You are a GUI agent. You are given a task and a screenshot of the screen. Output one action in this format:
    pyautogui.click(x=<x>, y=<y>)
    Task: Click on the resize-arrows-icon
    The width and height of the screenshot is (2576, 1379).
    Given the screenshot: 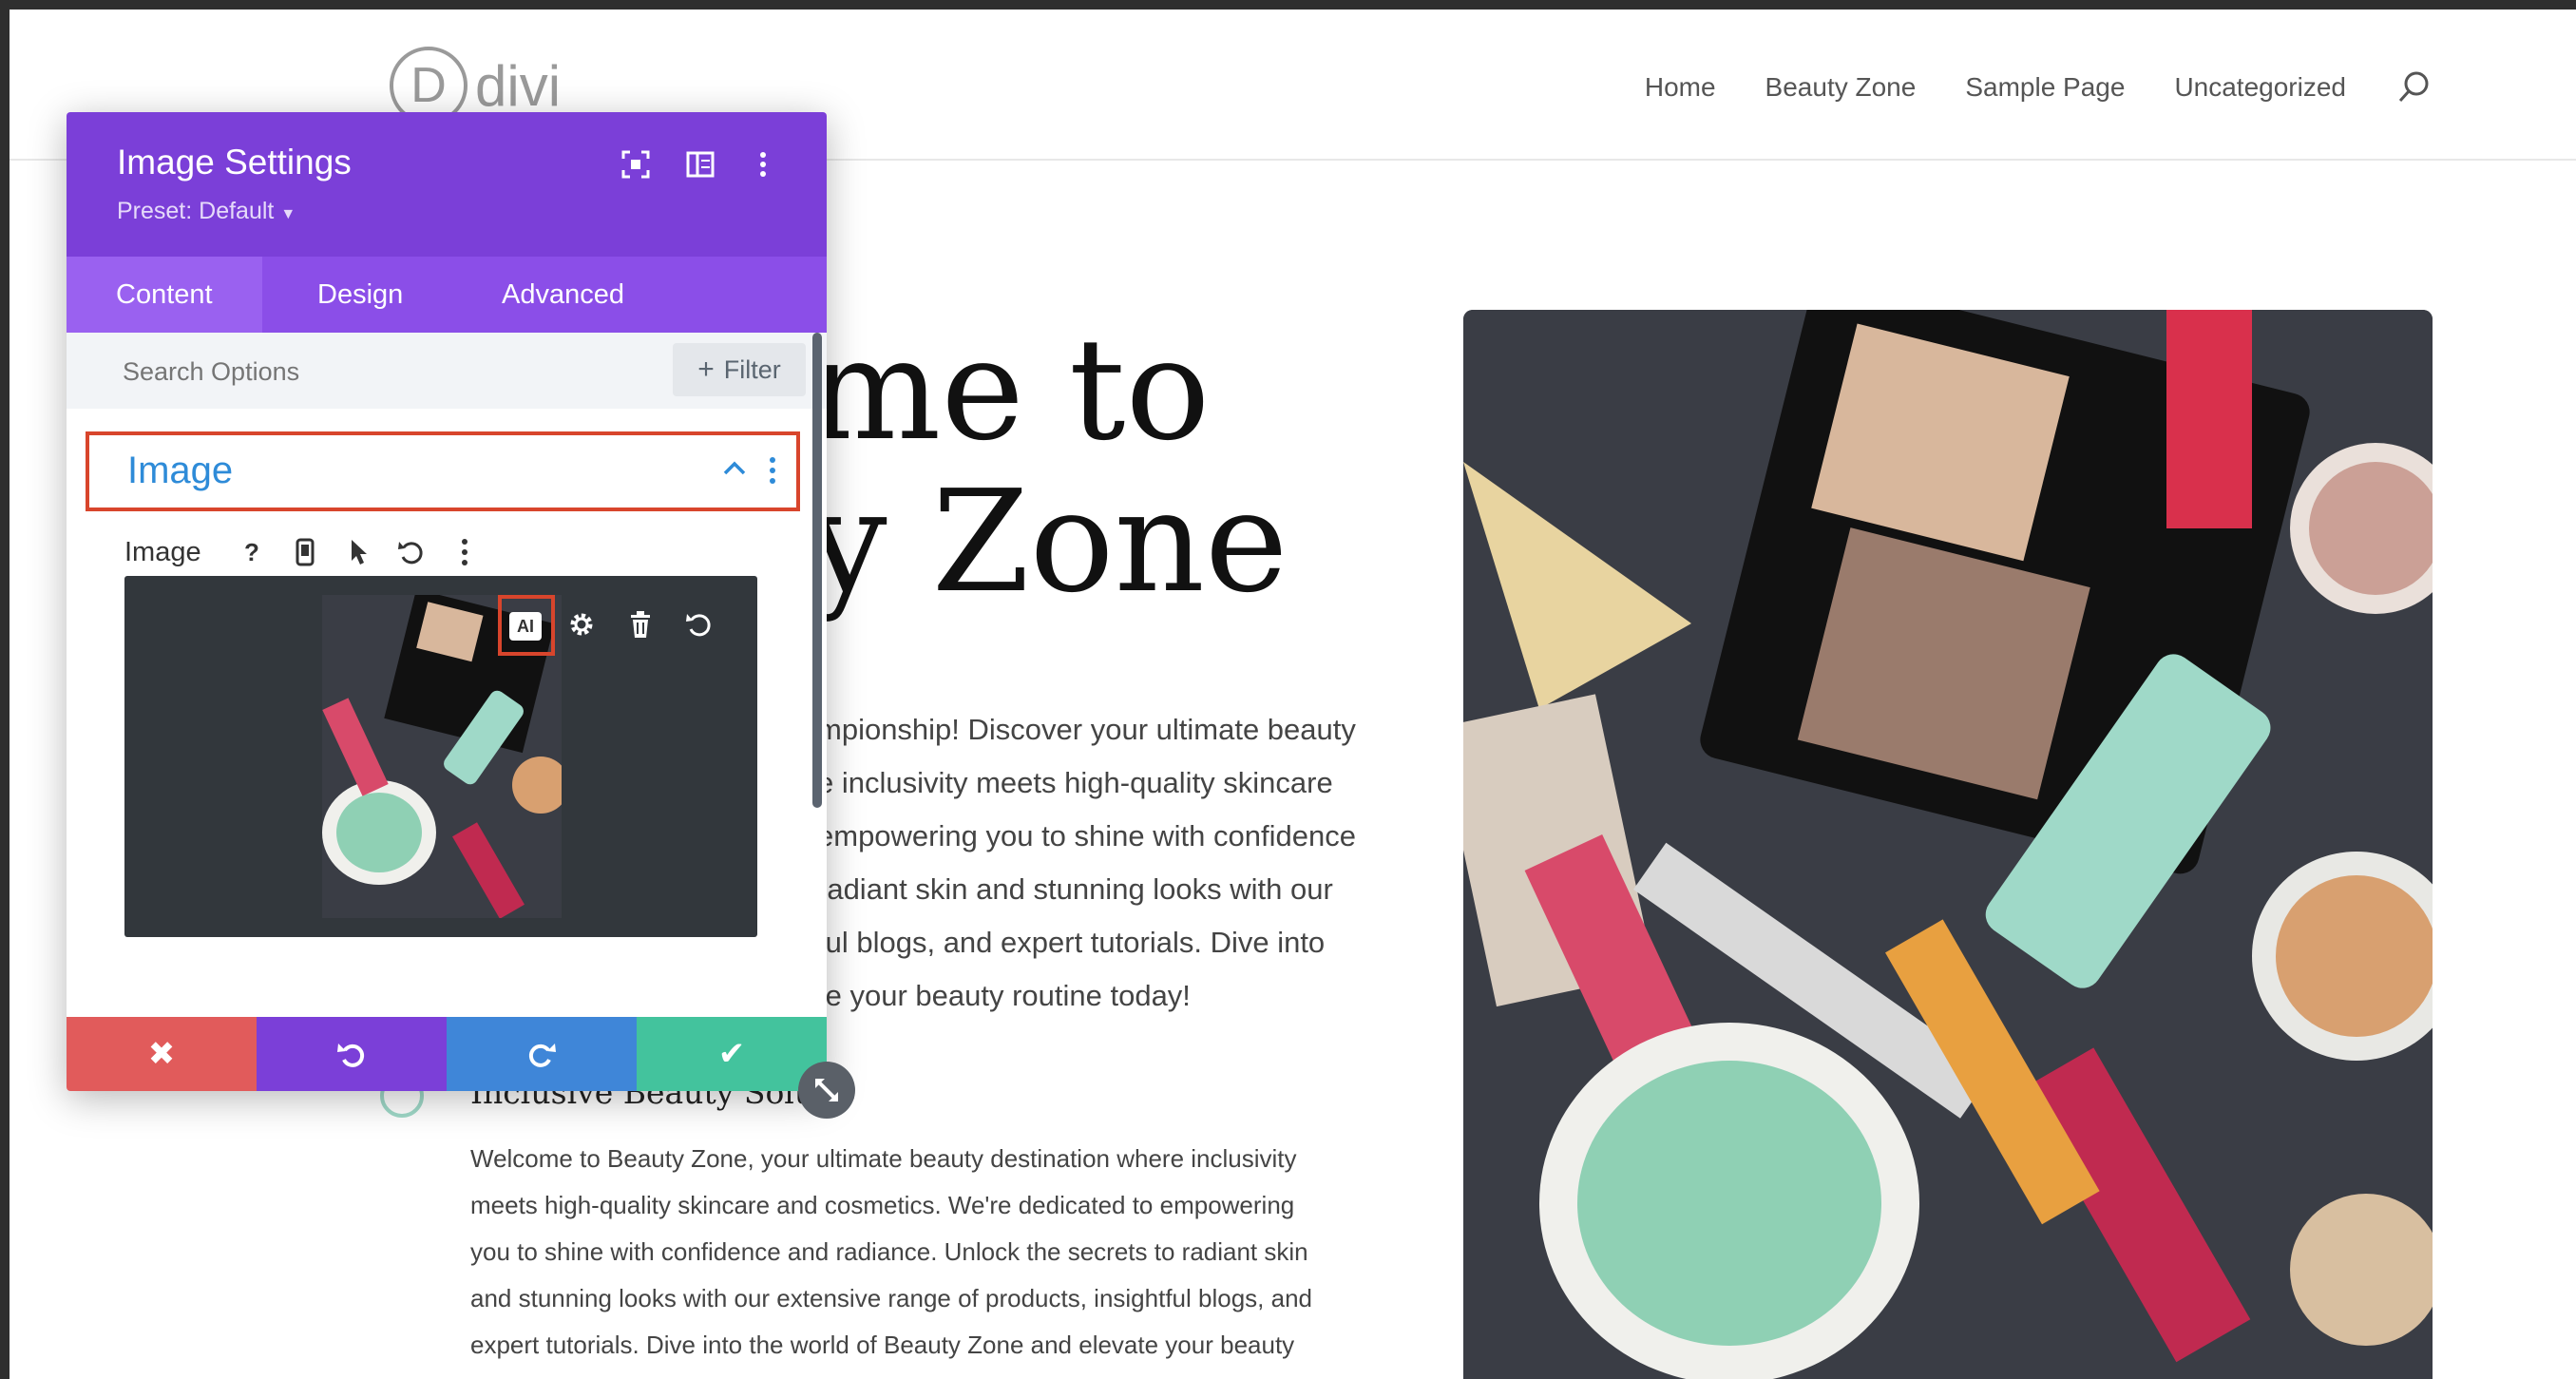 What is the action you would take?
    pyautogui.click(x=826, y=1090)
    